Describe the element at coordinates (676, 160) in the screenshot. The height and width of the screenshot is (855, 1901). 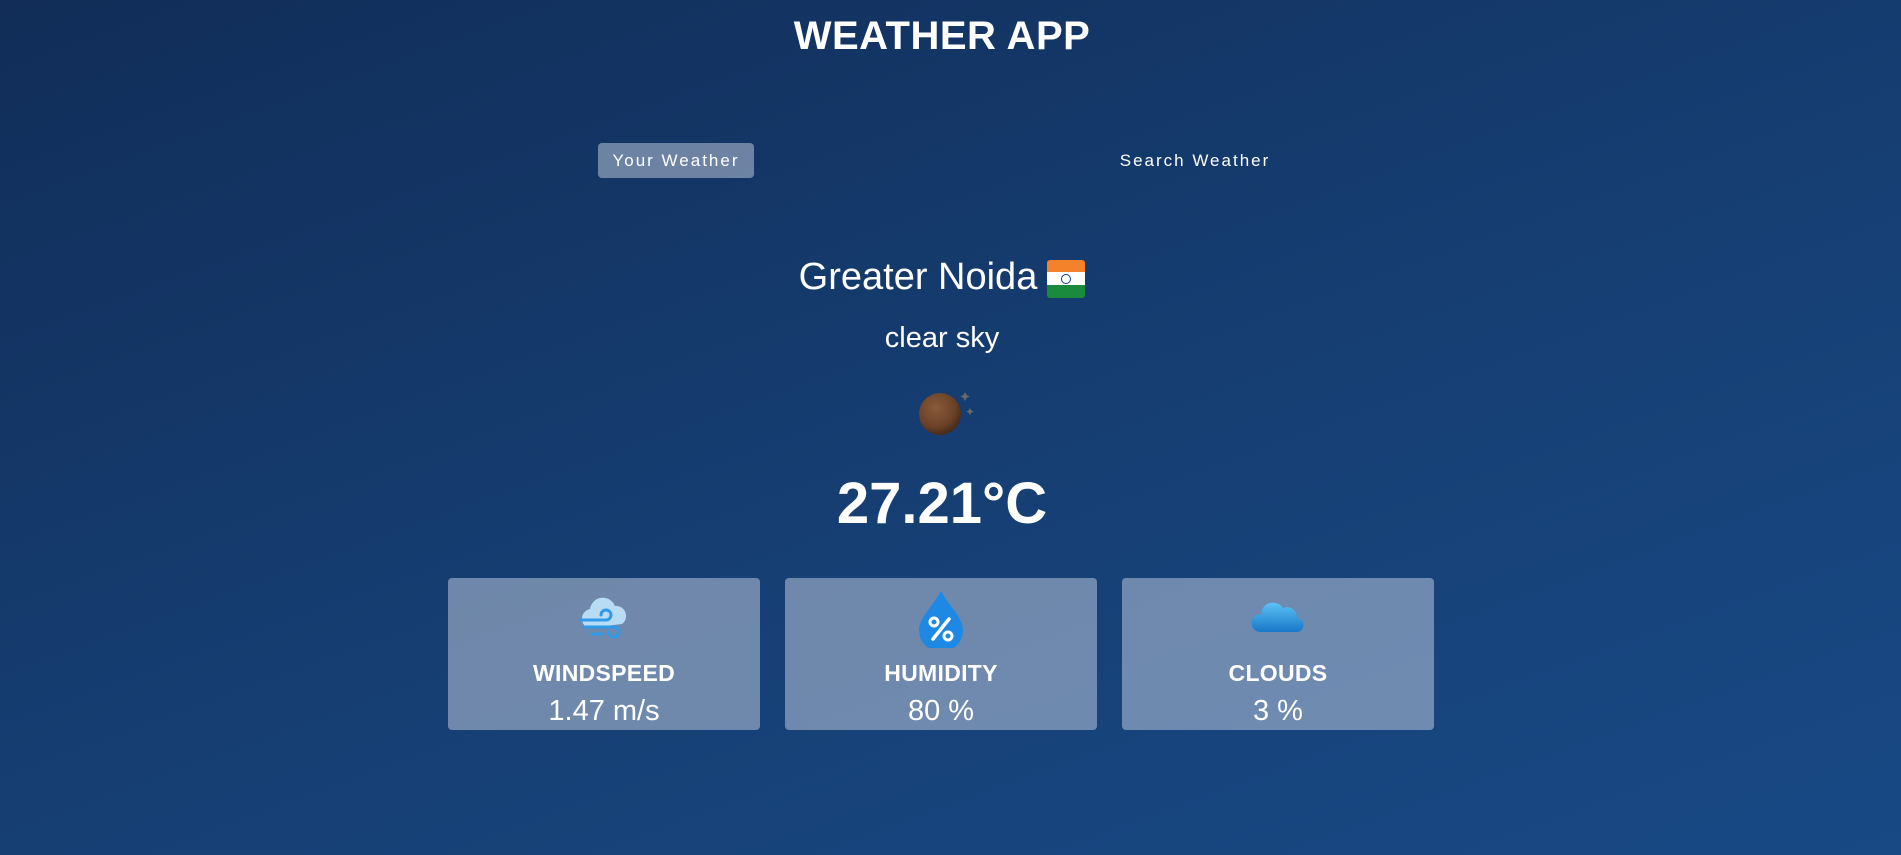
I see `tab-your-weather: Your Weather` at that location.